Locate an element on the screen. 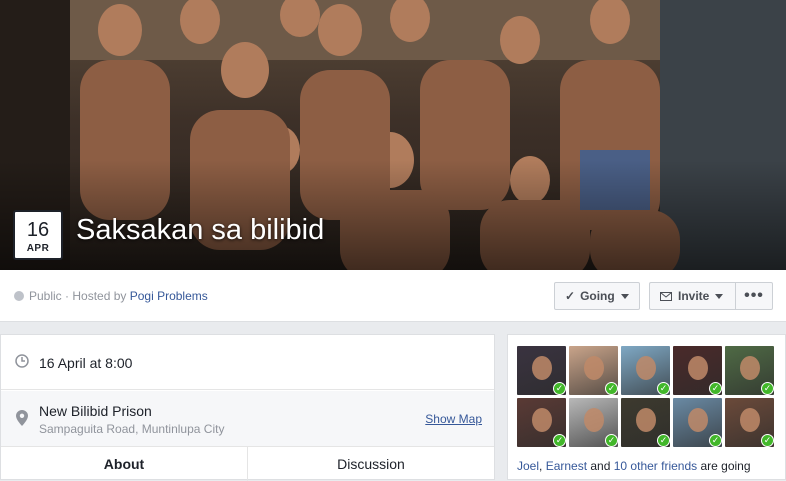 The height and width of the screenshot is (481, 786). friend-link: Earnest is located at coordinates (566, 466).